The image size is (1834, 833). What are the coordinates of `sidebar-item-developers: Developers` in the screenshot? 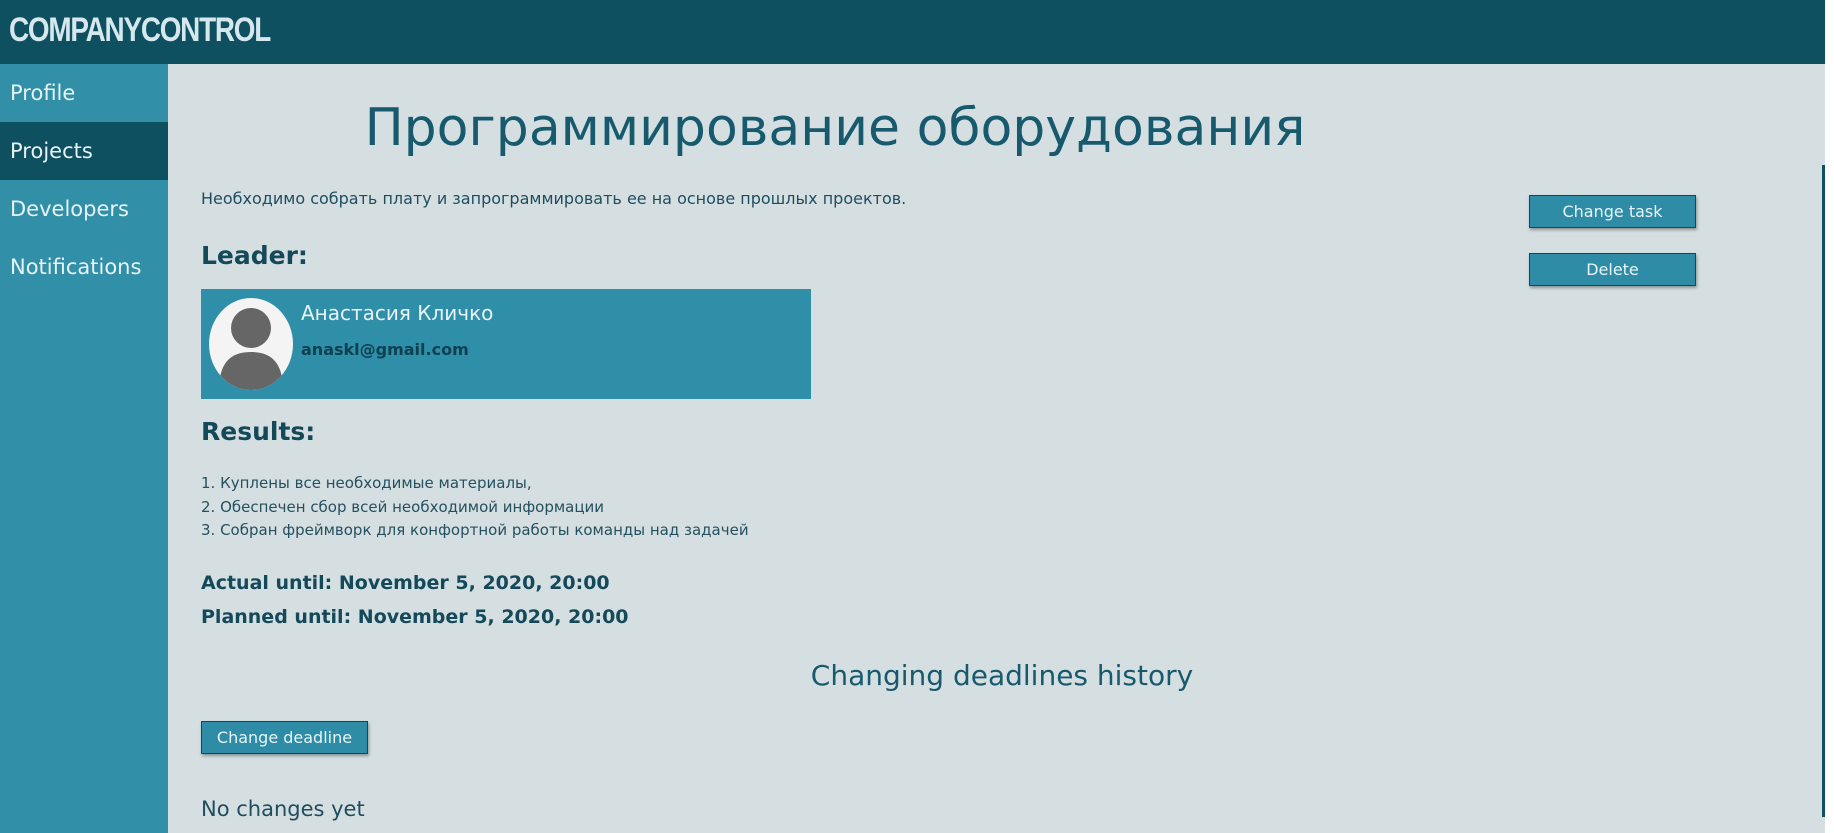 It's located at (84, 209).